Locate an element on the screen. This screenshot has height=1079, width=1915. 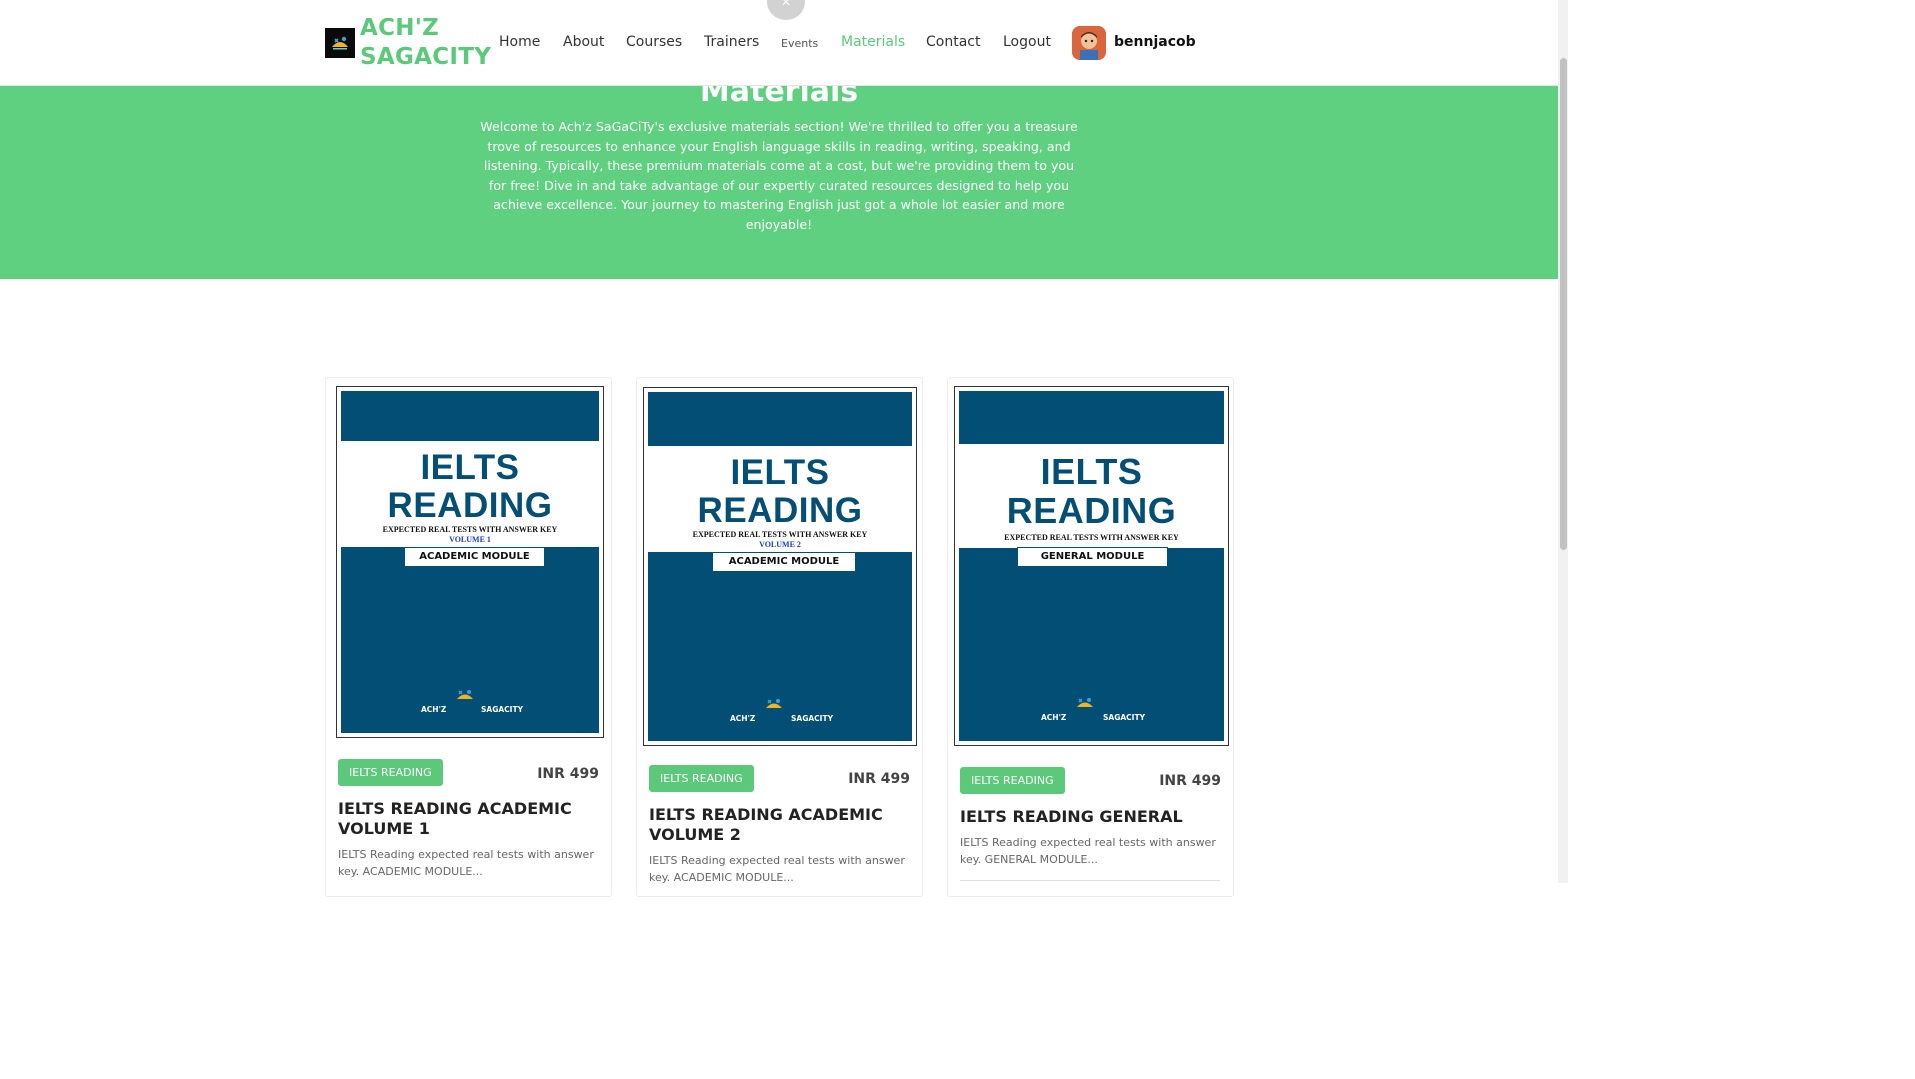
nav-trainers: Trainers is located at coordinates (731, 42).